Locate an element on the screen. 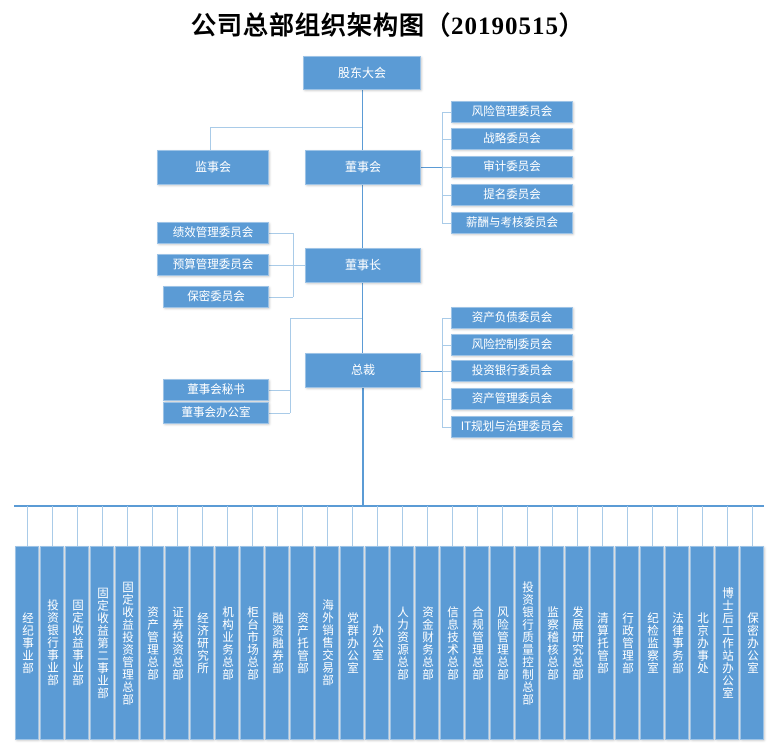  node-president-committee-3: 投资银行委员会 is located at coordinates (512, 371).